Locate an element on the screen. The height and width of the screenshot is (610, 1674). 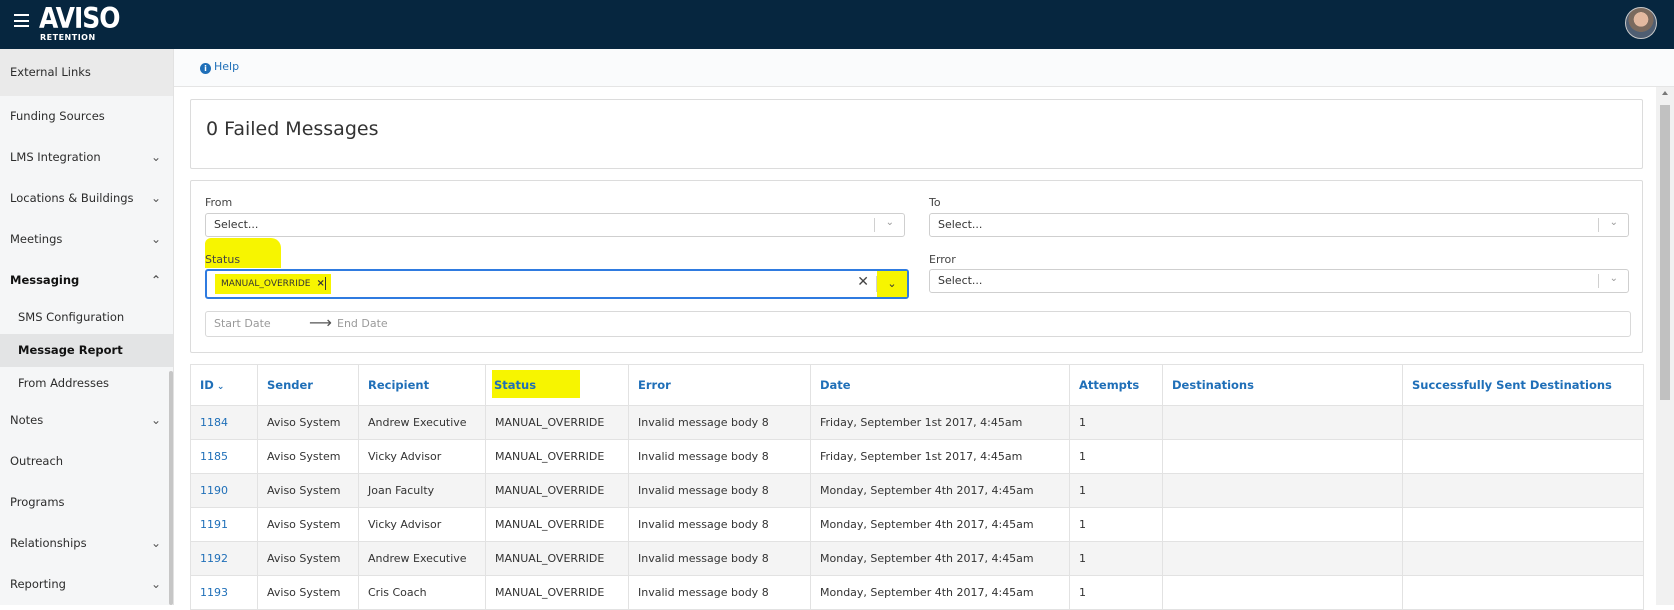
message-id-link: 1192 is located at coordinates (224, 558).